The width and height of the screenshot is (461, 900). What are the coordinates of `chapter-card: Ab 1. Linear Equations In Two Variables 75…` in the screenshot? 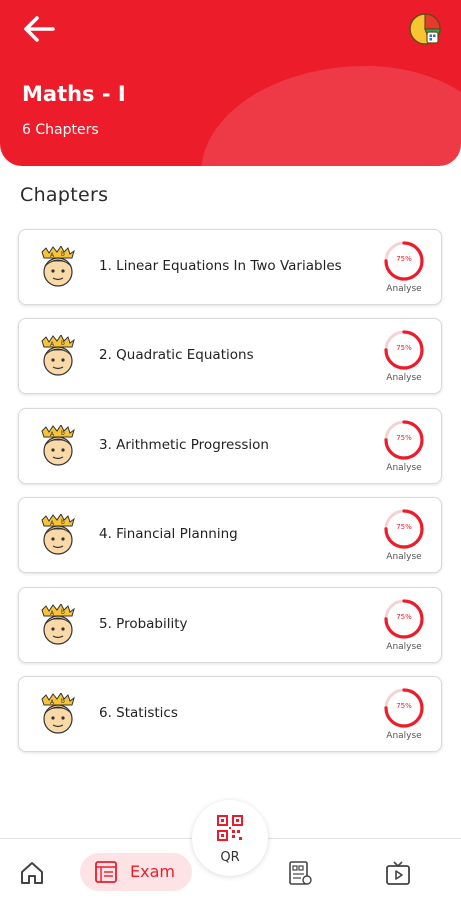 It's located at (230, 267).